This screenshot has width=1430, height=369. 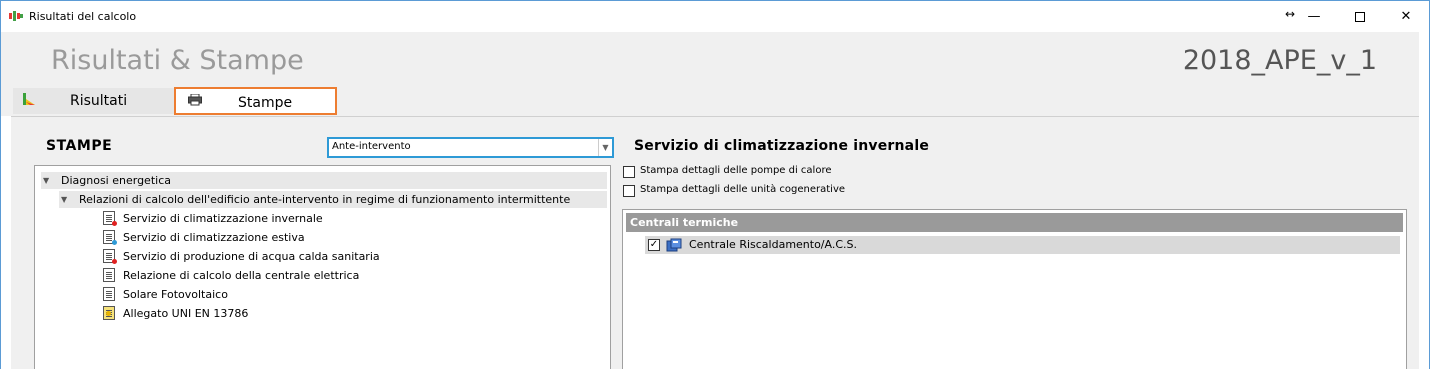 What do you see at coordinates (1279, 60) in the screenshot?
I see `project-name: 2018_APE_v_1` at bounding box center [1279, 60].